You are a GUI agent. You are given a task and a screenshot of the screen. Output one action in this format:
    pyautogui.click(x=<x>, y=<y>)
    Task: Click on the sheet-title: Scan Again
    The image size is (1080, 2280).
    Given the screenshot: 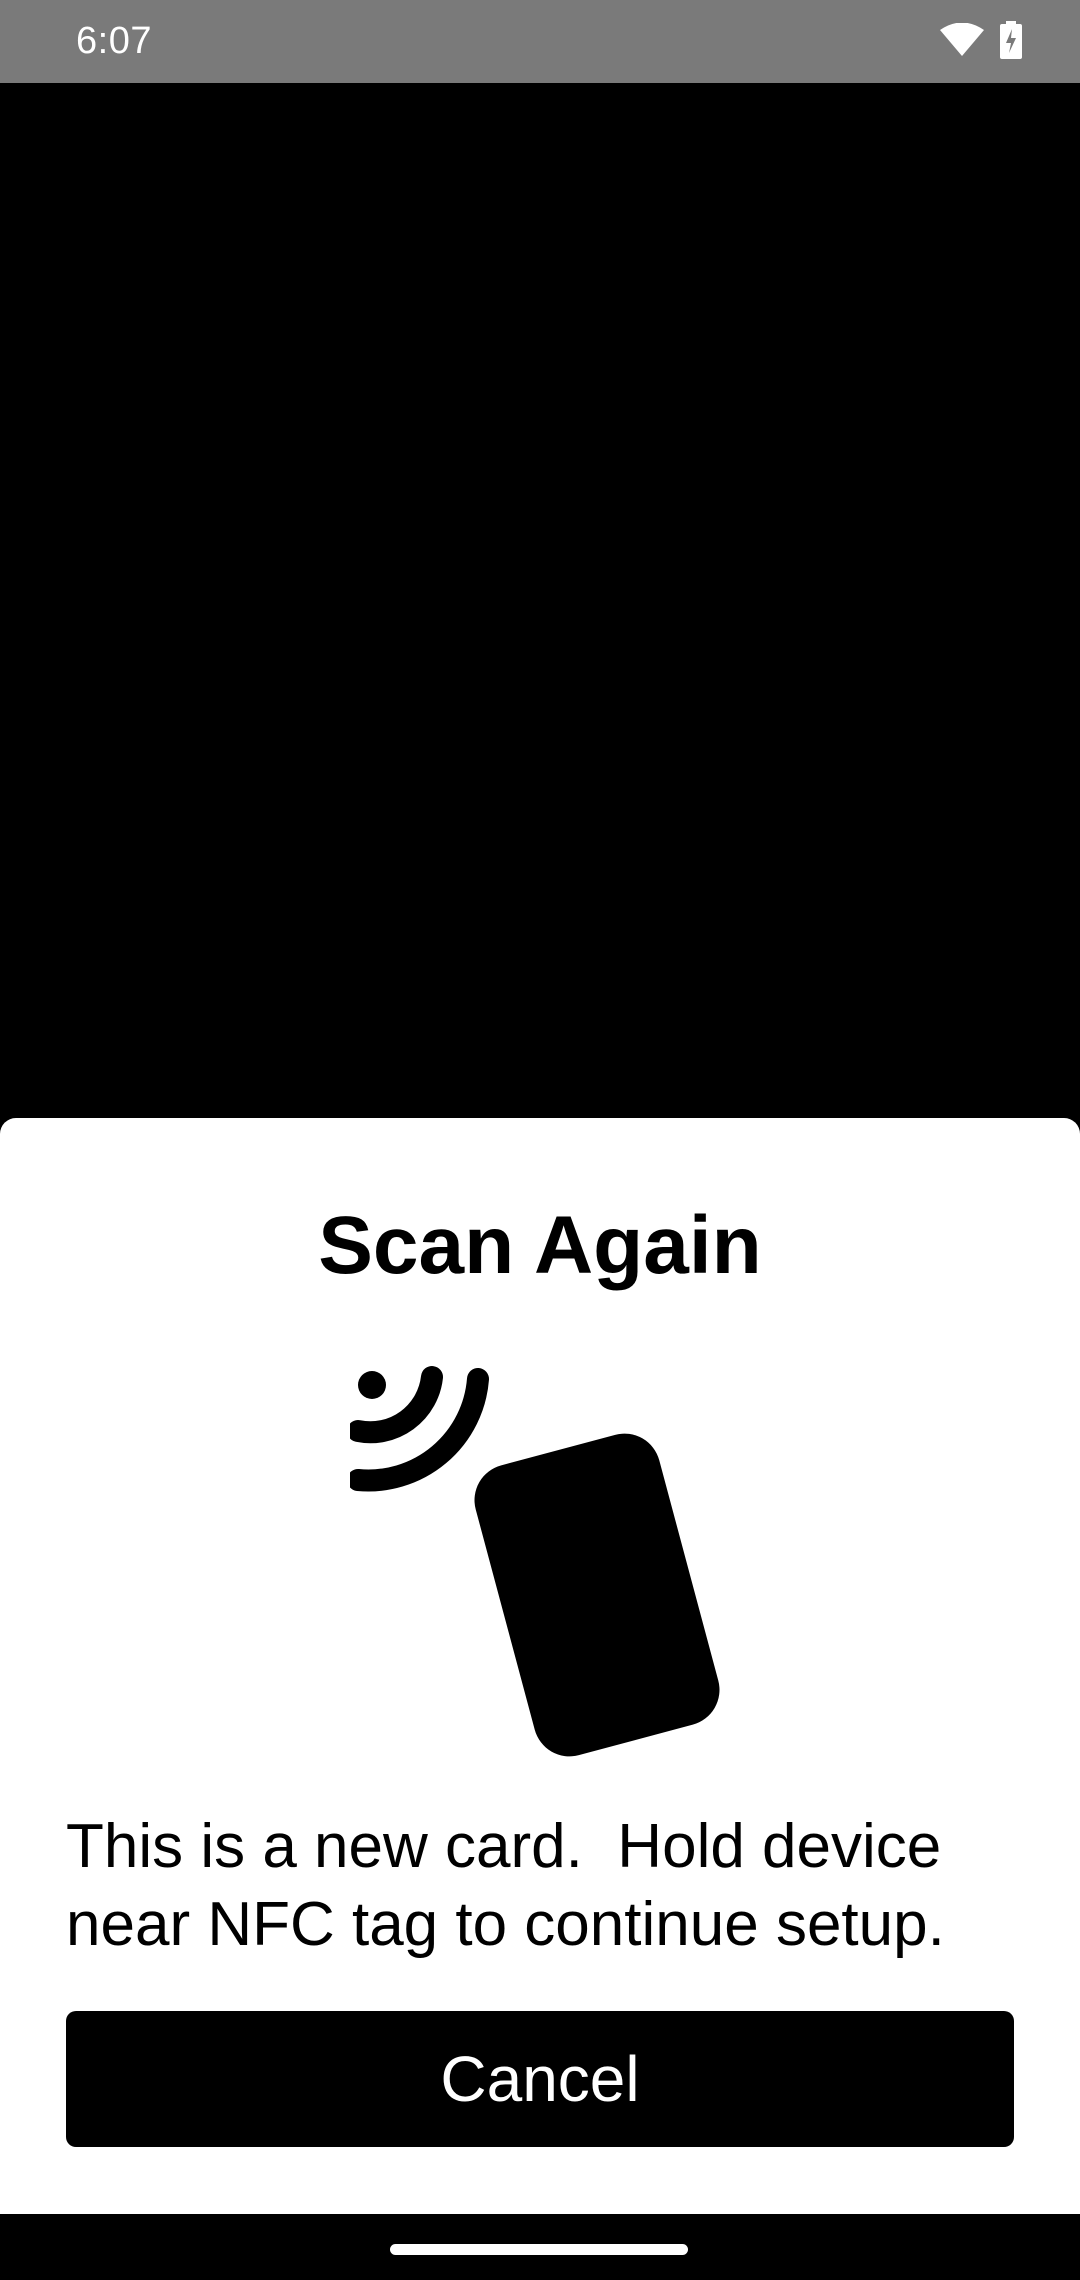 What is the action you would take?
    pyautogui.click(x=540, y=1245)
    